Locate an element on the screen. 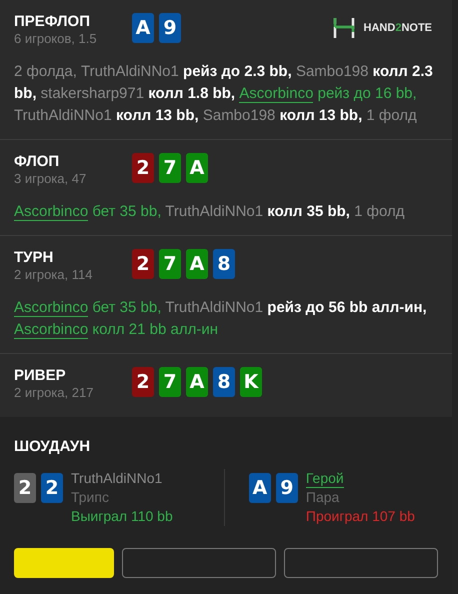 The width and height of the screenshot is (458, 594). hand-rank: Пара is located at coordinates (323, 497).